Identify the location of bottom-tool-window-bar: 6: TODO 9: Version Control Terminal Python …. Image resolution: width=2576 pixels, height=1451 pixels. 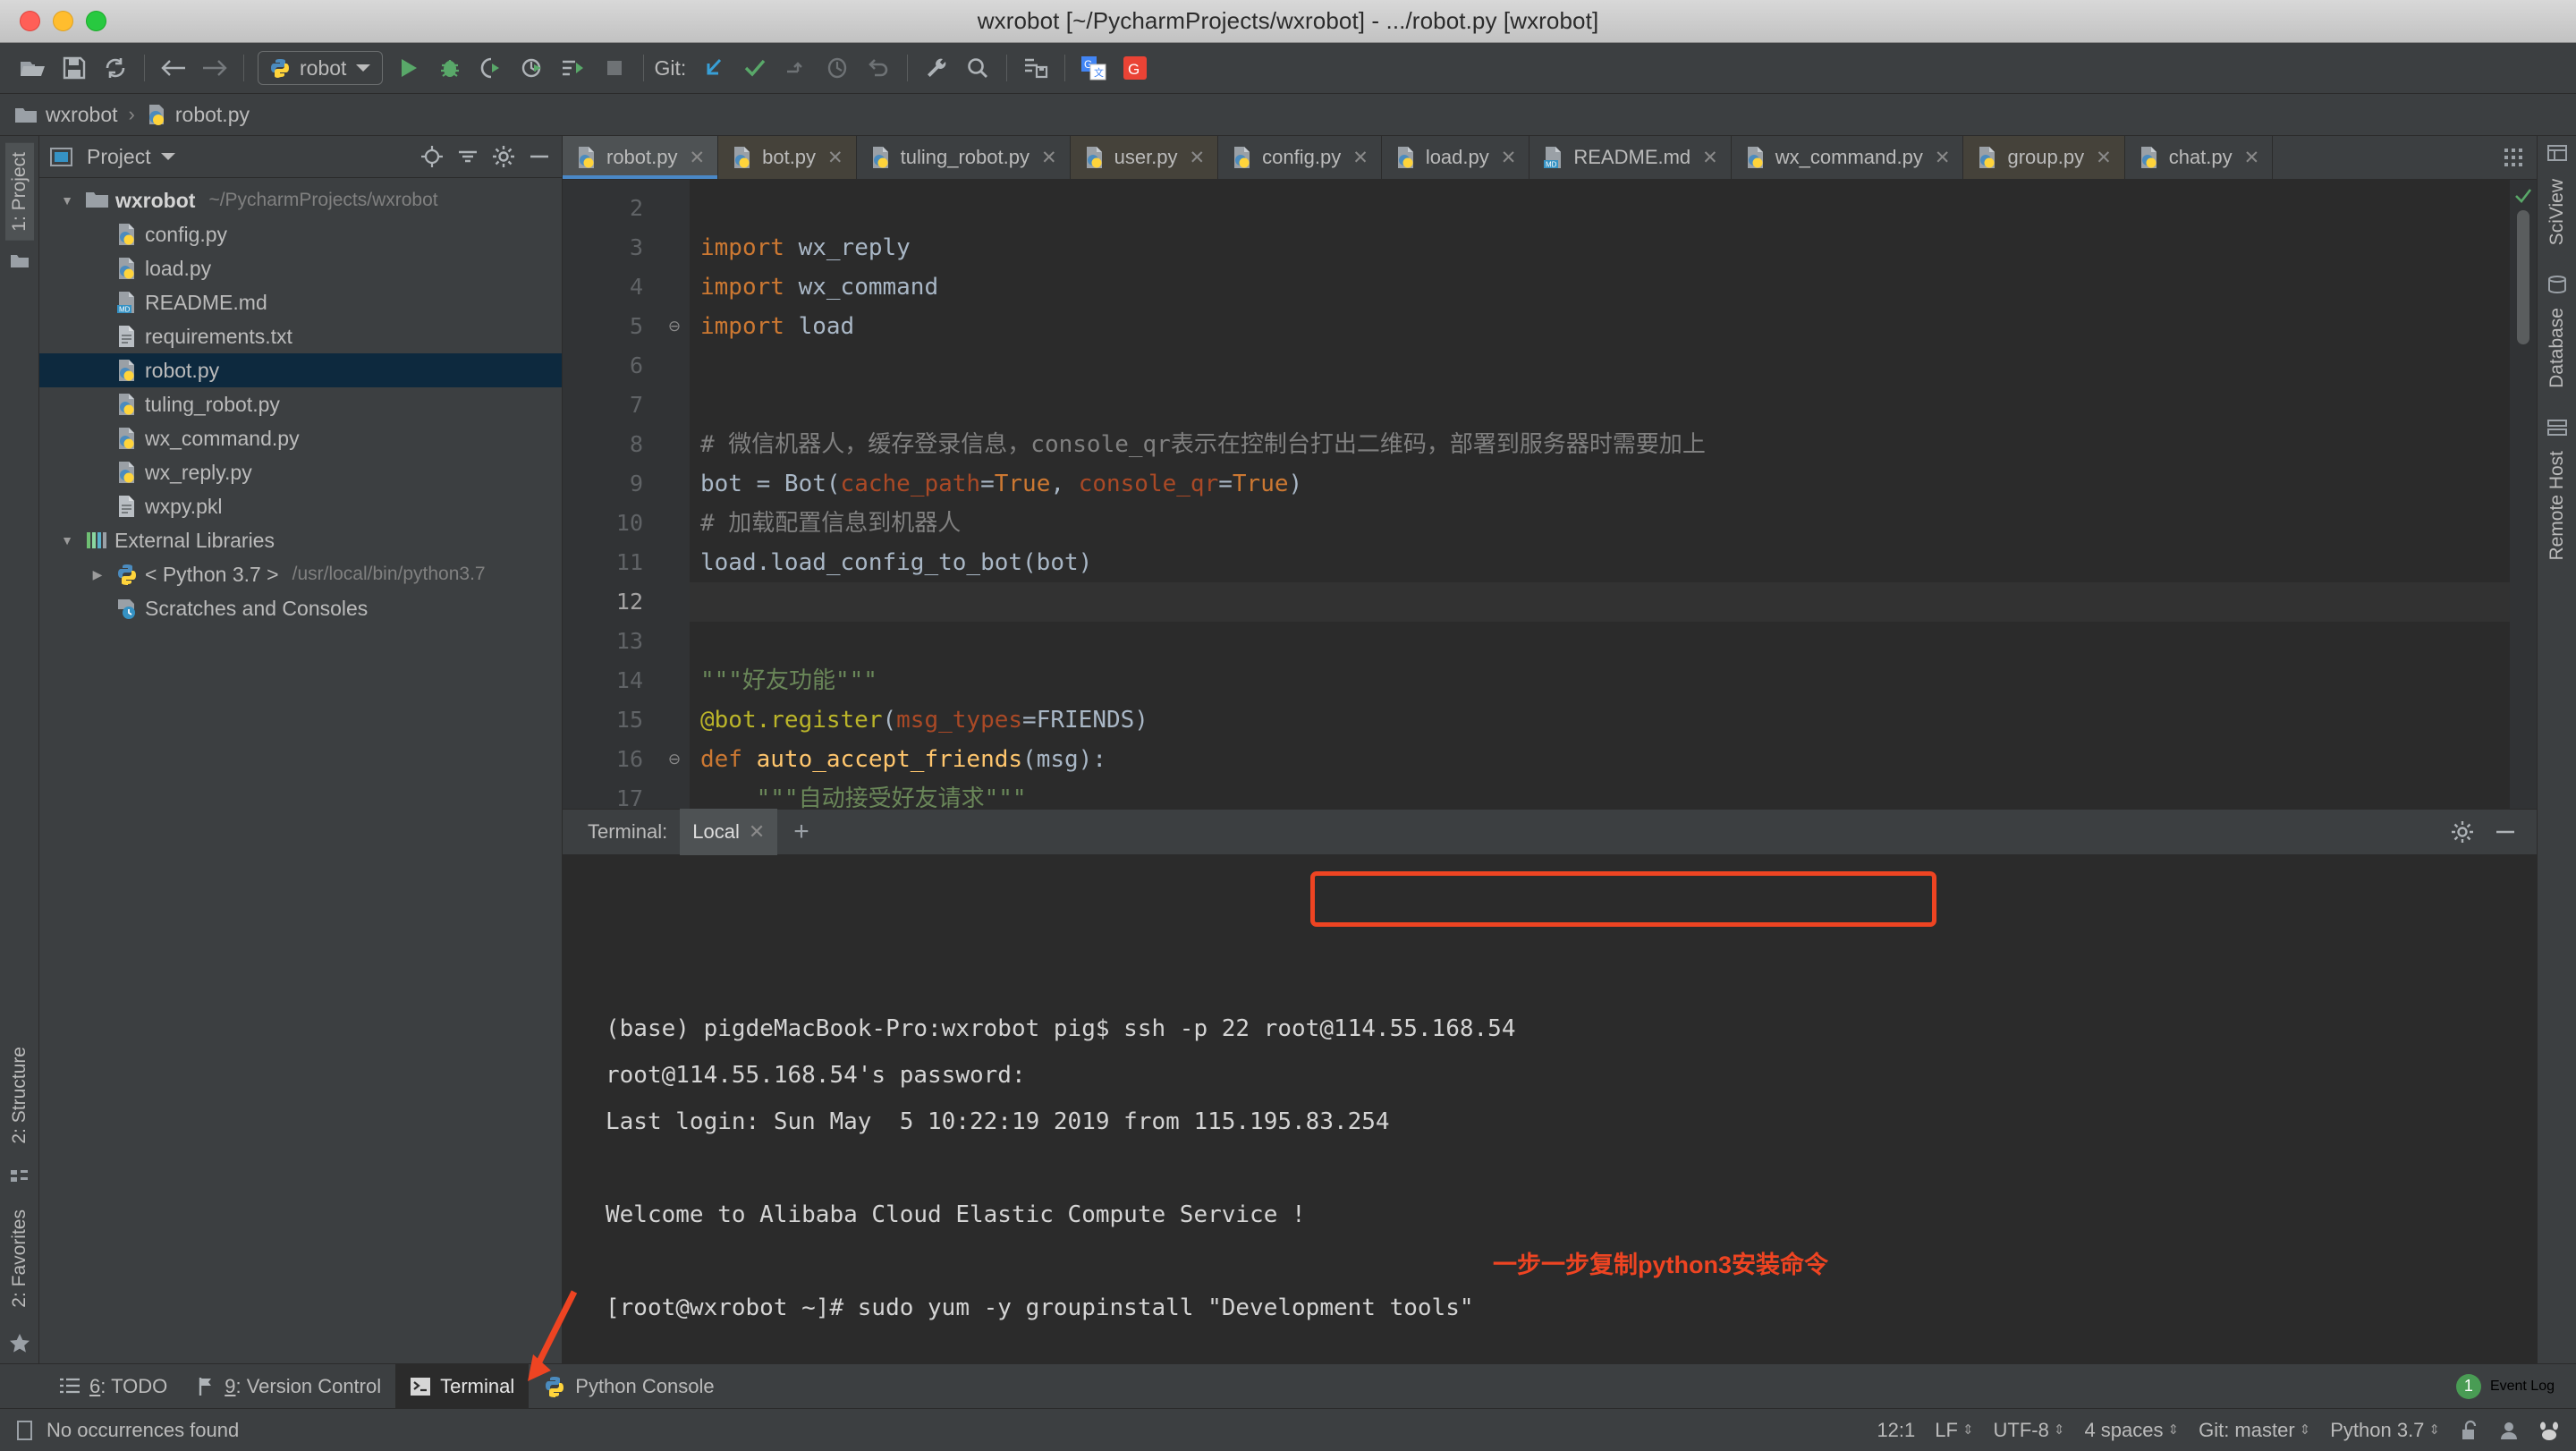
(1288, 1385).